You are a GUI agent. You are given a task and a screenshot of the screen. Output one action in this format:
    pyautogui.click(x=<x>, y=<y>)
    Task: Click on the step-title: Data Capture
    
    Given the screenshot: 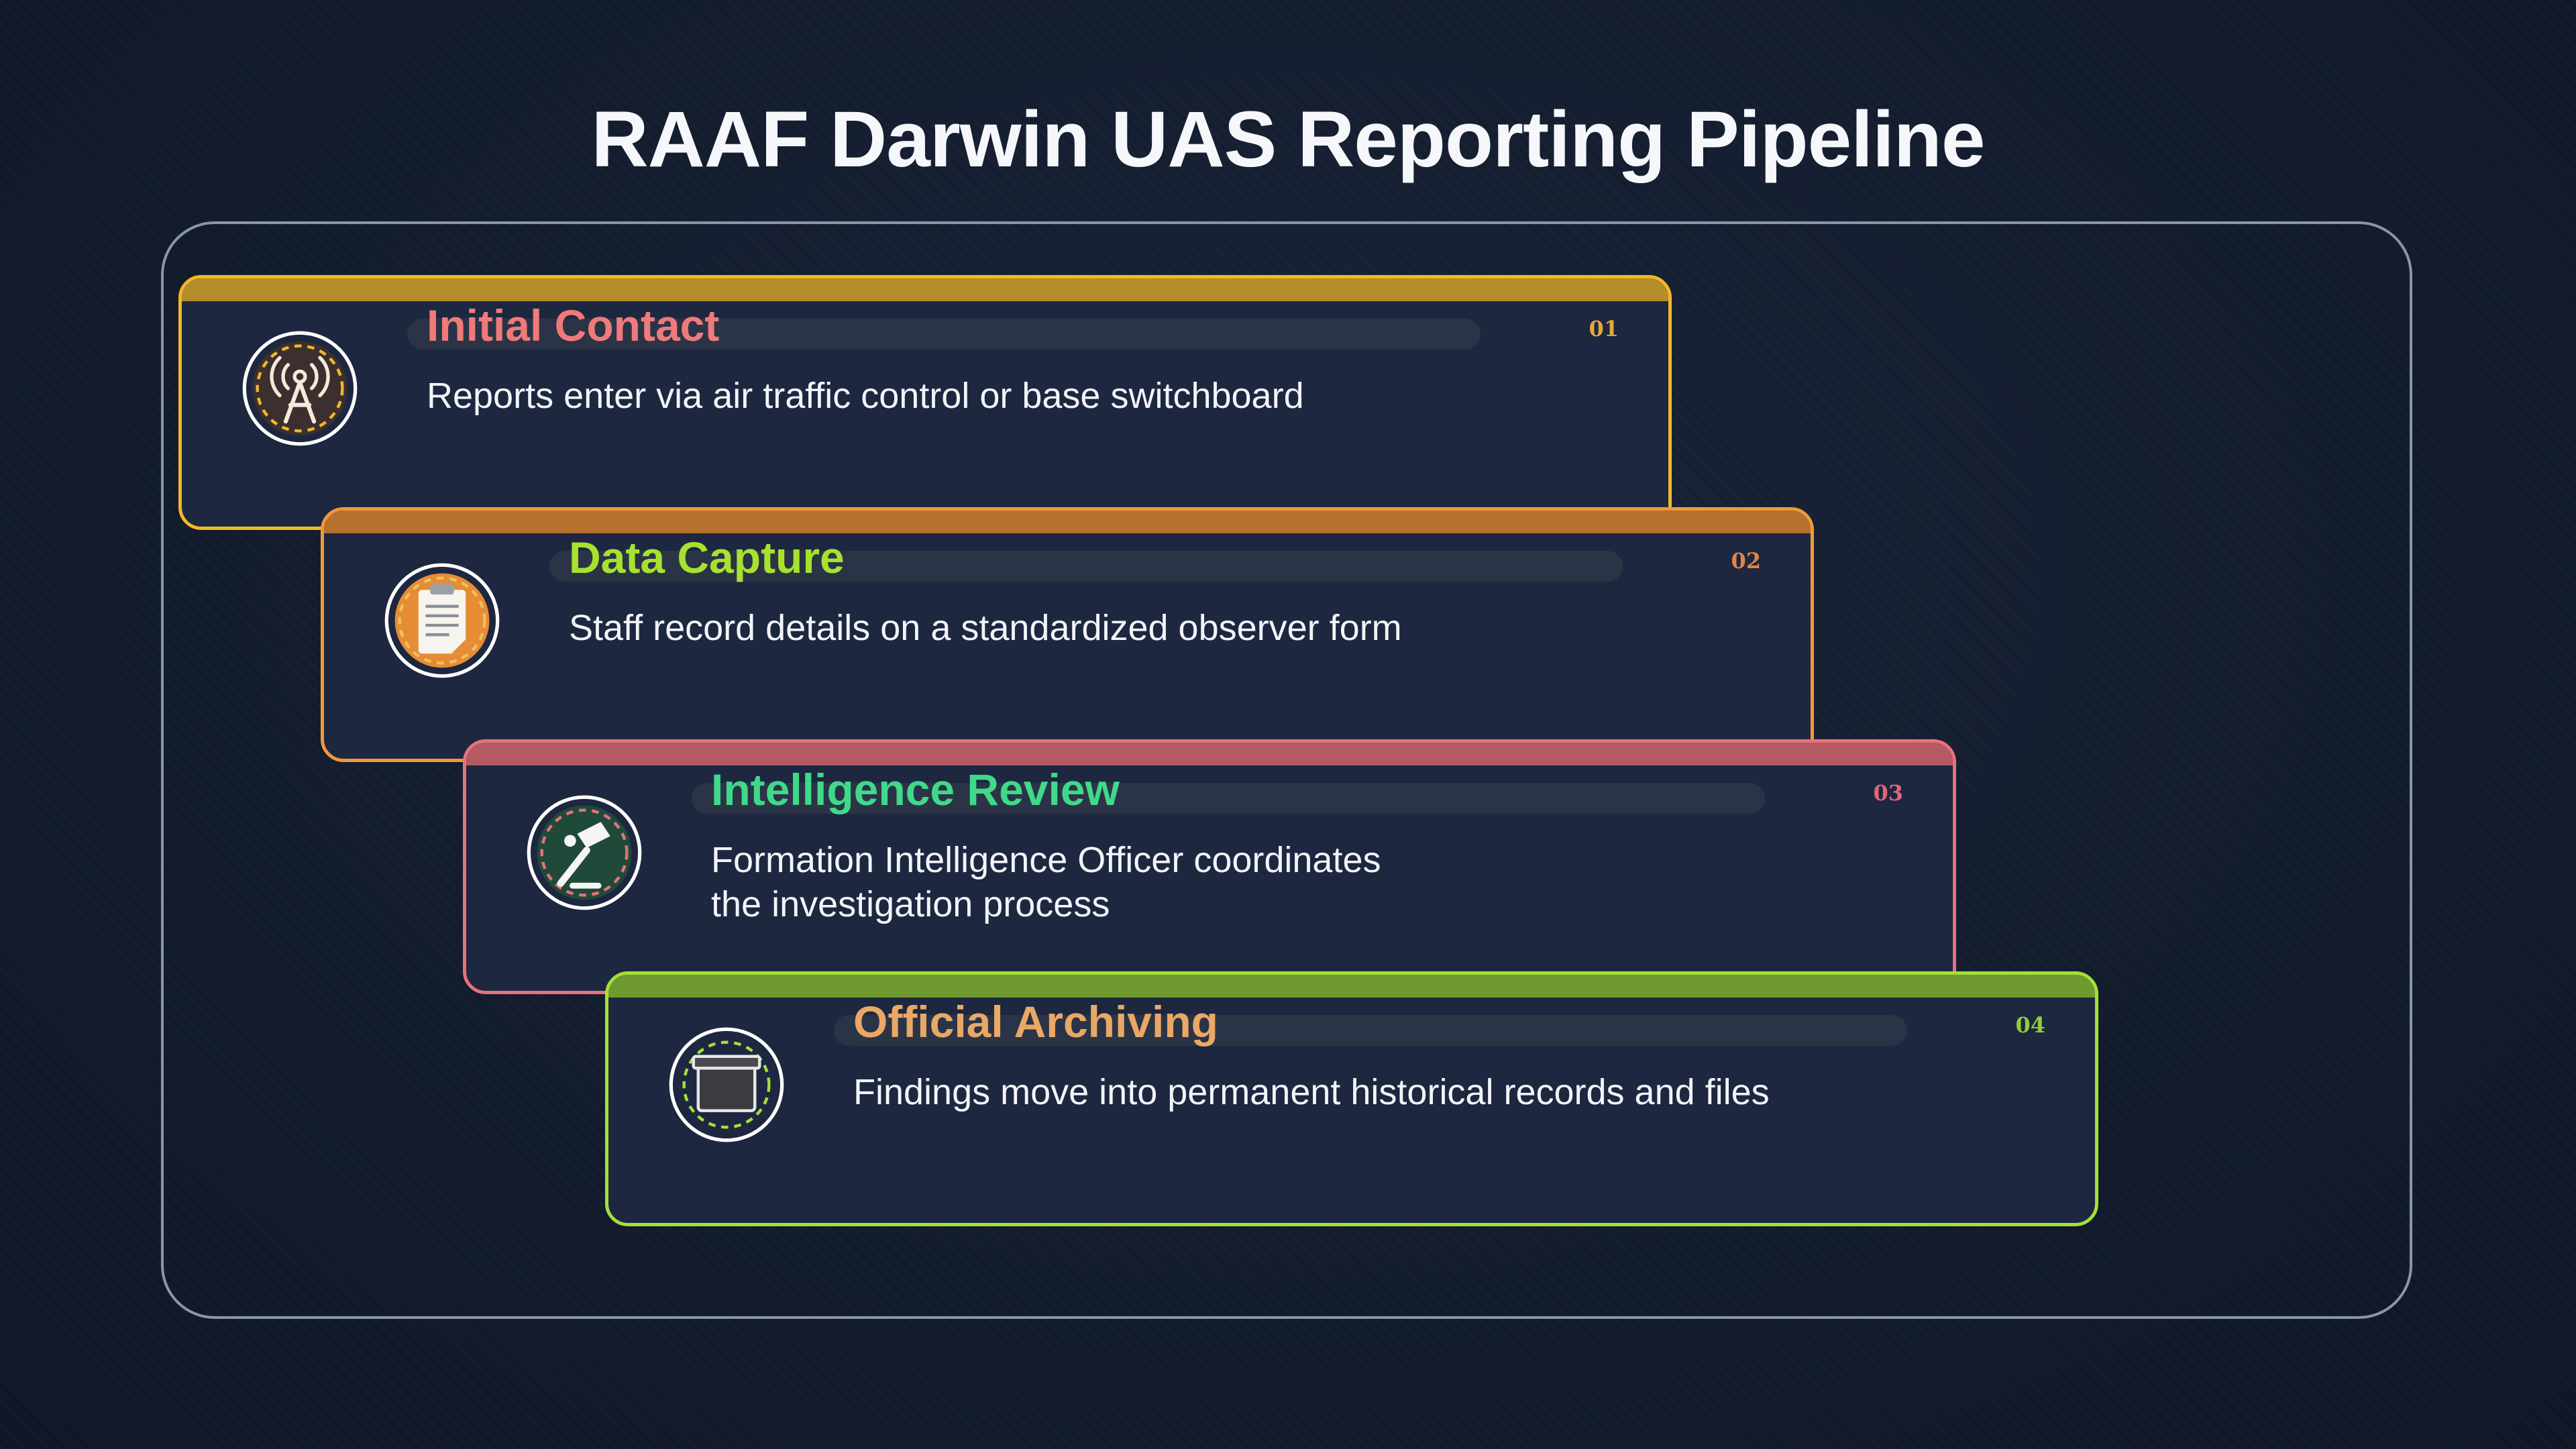 What is the action you would take?
    pyautogui.click(x=707, y=557)
    